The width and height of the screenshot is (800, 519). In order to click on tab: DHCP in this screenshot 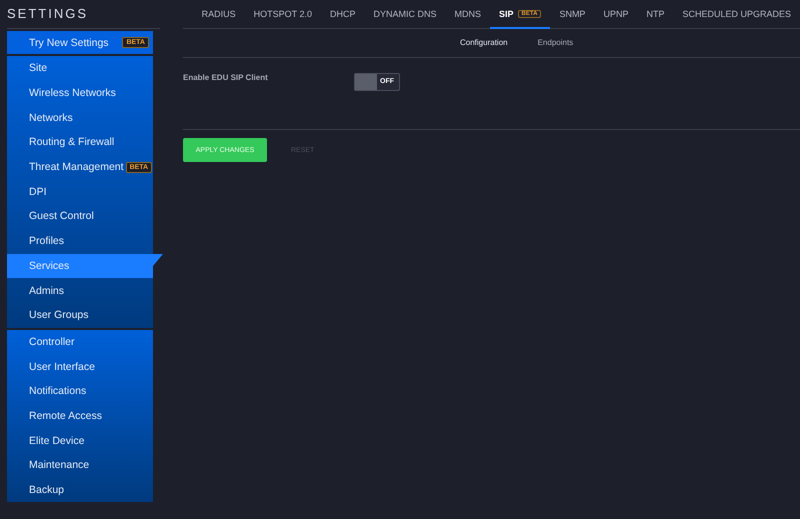, I will do `click(343, 14)`.